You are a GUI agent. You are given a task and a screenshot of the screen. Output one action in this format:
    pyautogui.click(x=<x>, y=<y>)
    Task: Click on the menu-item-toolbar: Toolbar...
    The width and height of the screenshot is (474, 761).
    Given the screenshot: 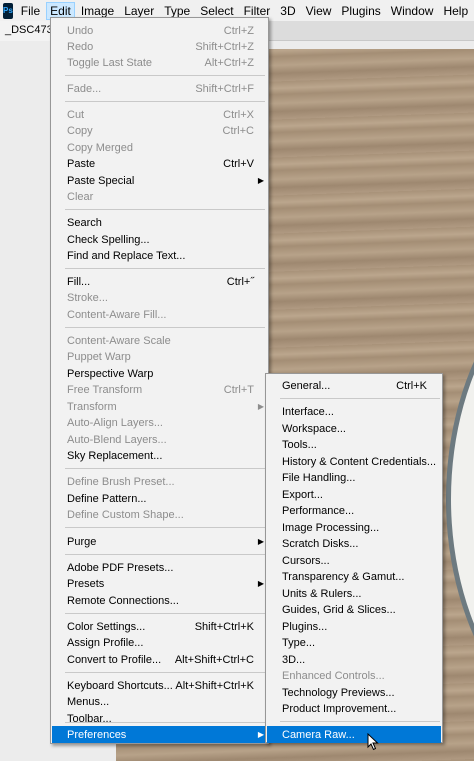 What is the action you would take?
    pyautogui.click(x=159, y=718)
    